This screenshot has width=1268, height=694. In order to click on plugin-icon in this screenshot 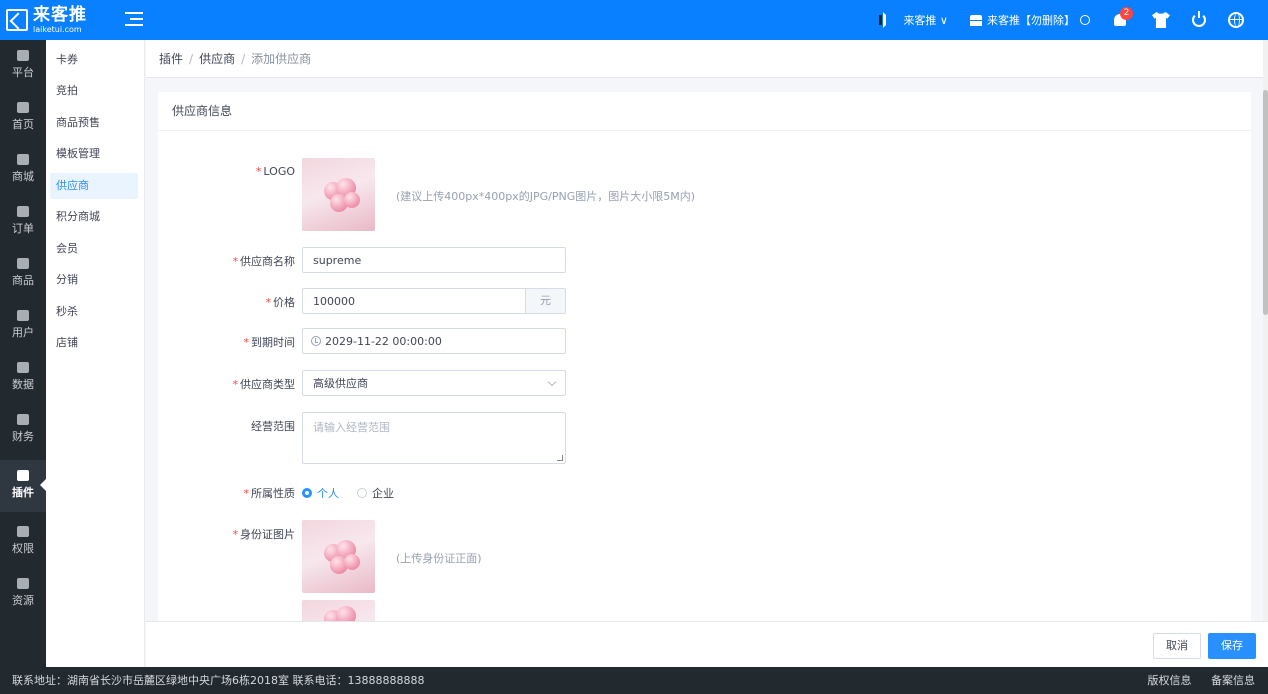, I will do `click(23, 475)`.